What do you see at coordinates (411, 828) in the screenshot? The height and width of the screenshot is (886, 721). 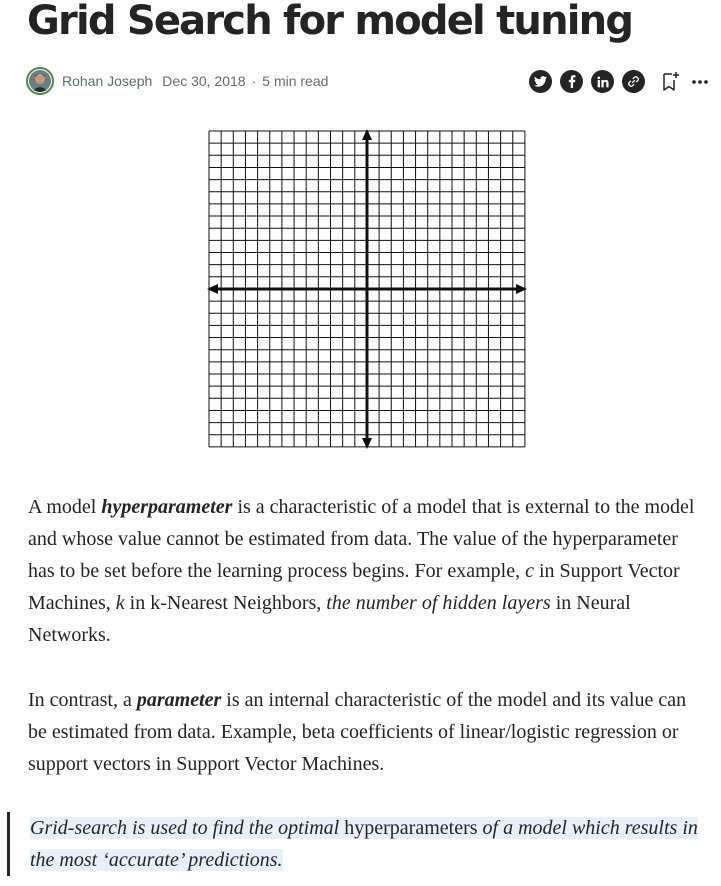 I see `quote-term: hyperparameters` at bounding box center [411, 828].